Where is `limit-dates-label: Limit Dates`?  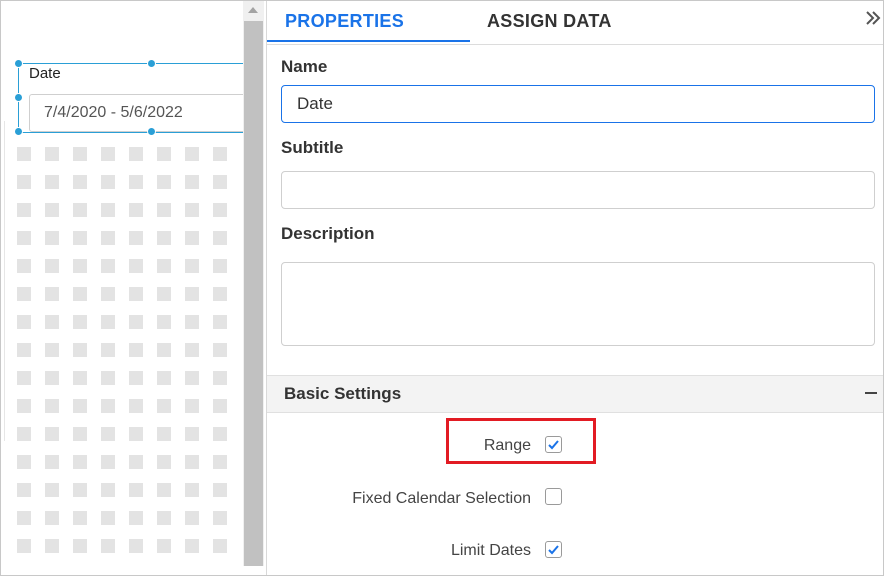 limit-dates-label: Limit Dates is located at coordinates (490, 550).